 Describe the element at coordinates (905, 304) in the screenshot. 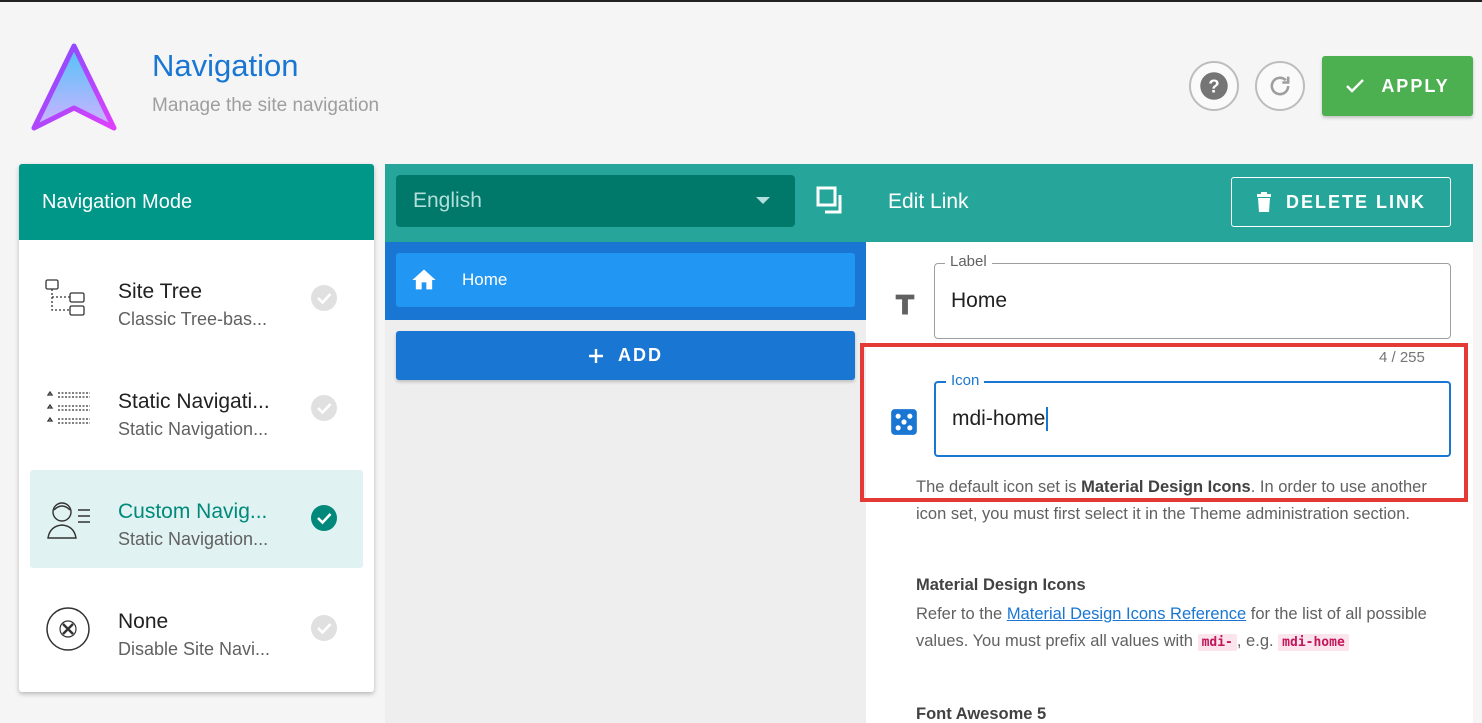

I see `format-text-icon` at that location.